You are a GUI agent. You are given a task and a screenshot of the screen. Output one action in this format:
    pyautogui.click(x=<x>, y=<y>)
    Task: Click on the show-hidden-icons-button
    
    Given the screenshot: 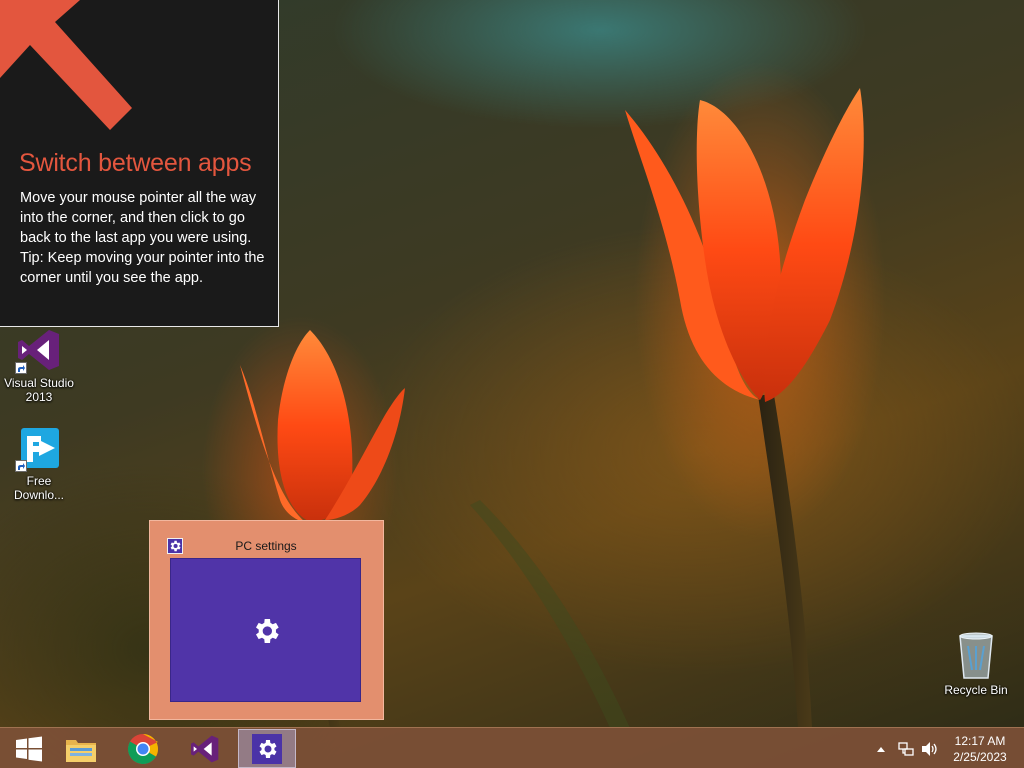 What is the action you would take?
    pyautogui.click(x=881, y=748)
    